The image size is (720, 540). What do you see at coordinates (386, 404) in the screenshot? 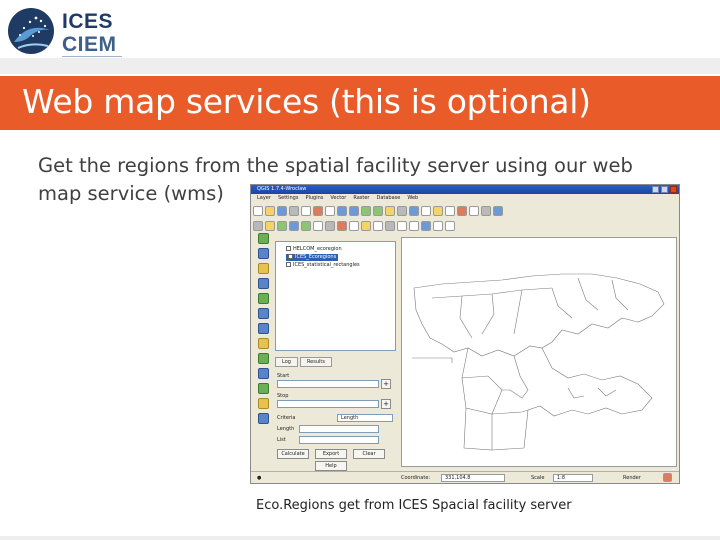
I see `stop-add-button: +` at bounding box center [386, 404].